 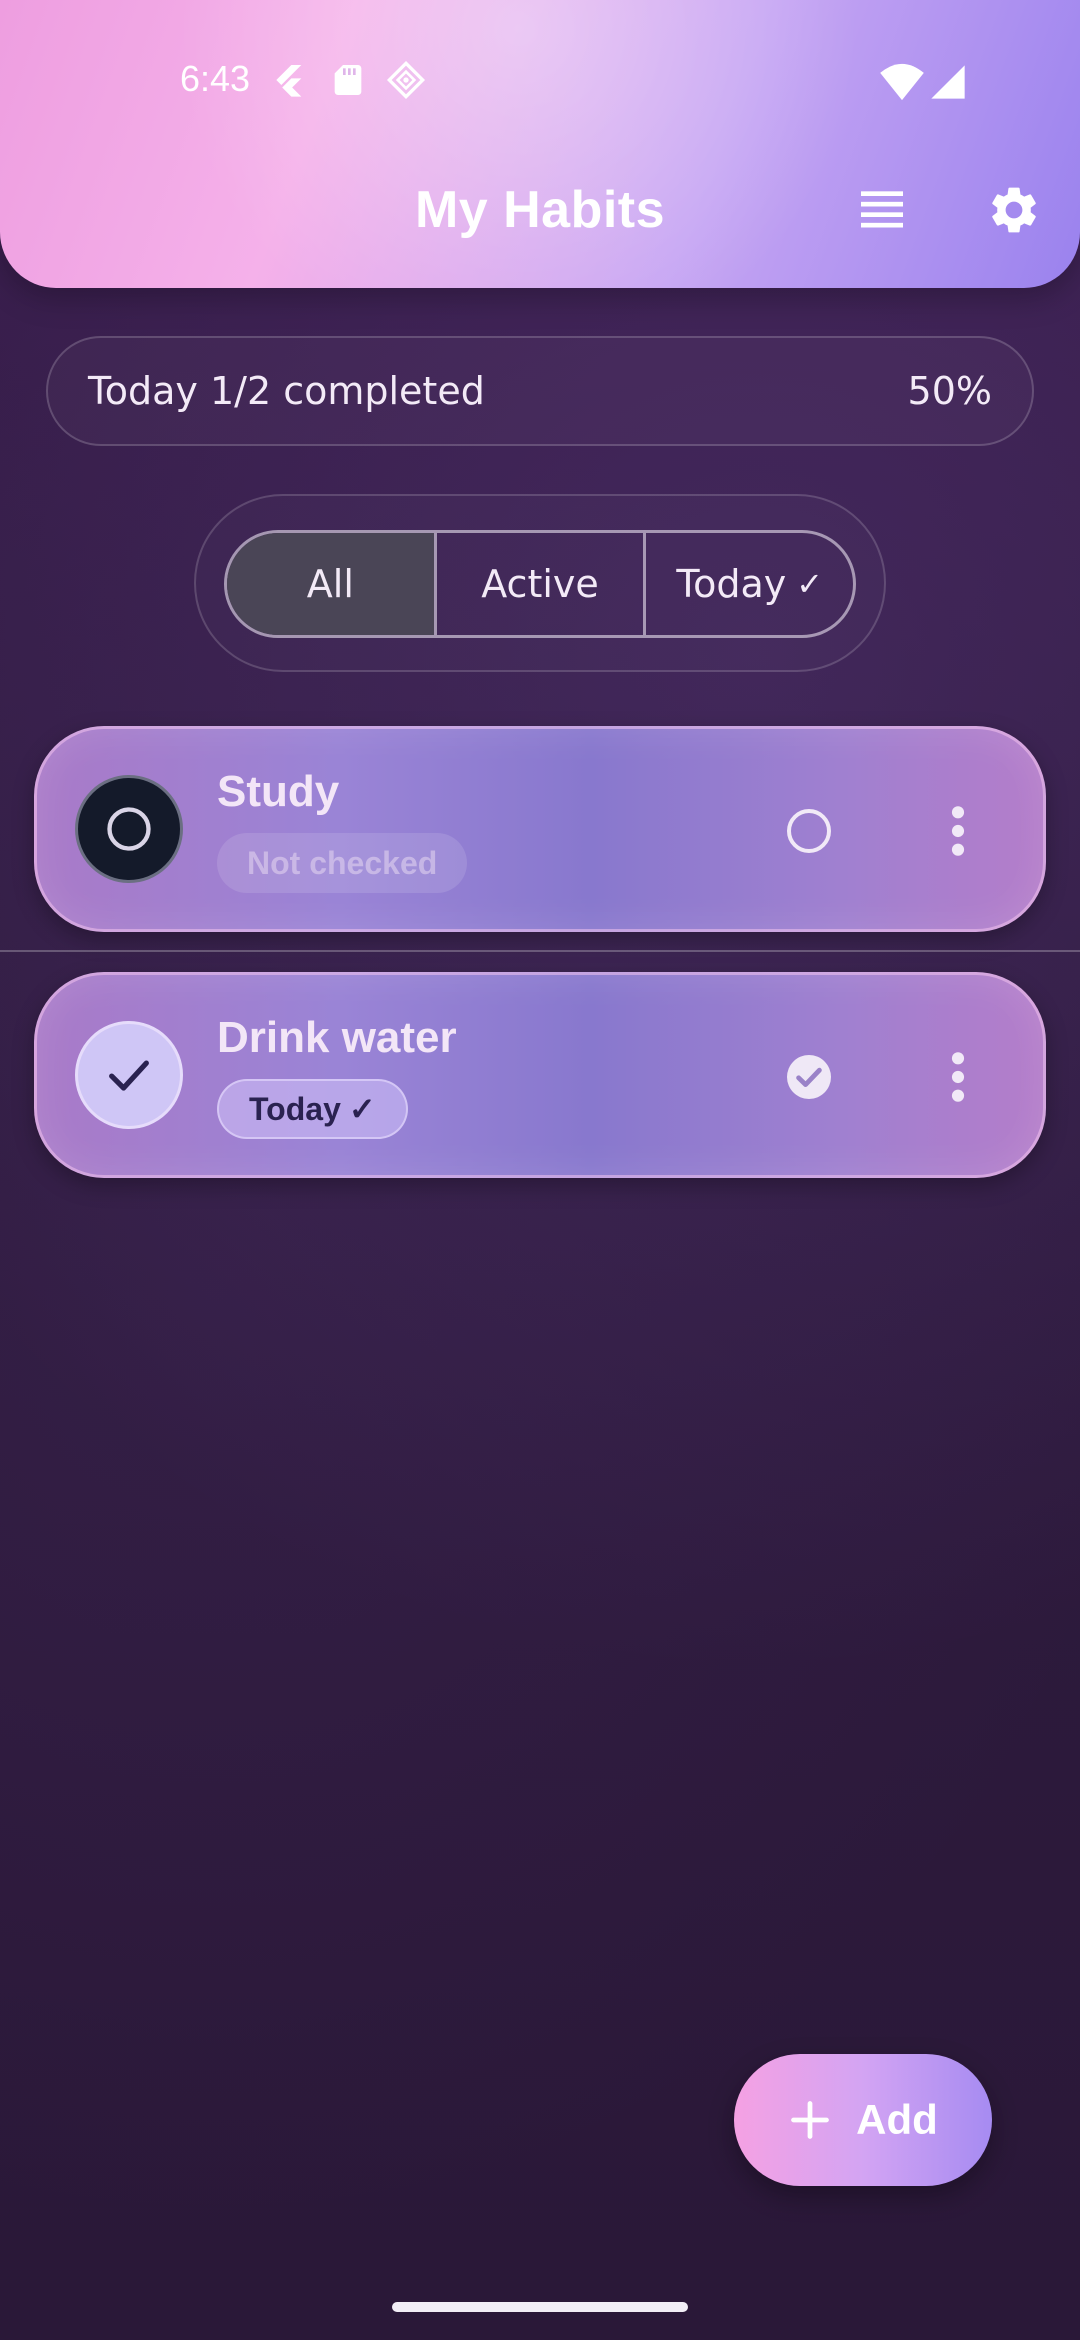 What do you see at coordinates (540, 829) in the screenshot?
I see `habit-card: Study Not checked` at bounding box center [540, 829].